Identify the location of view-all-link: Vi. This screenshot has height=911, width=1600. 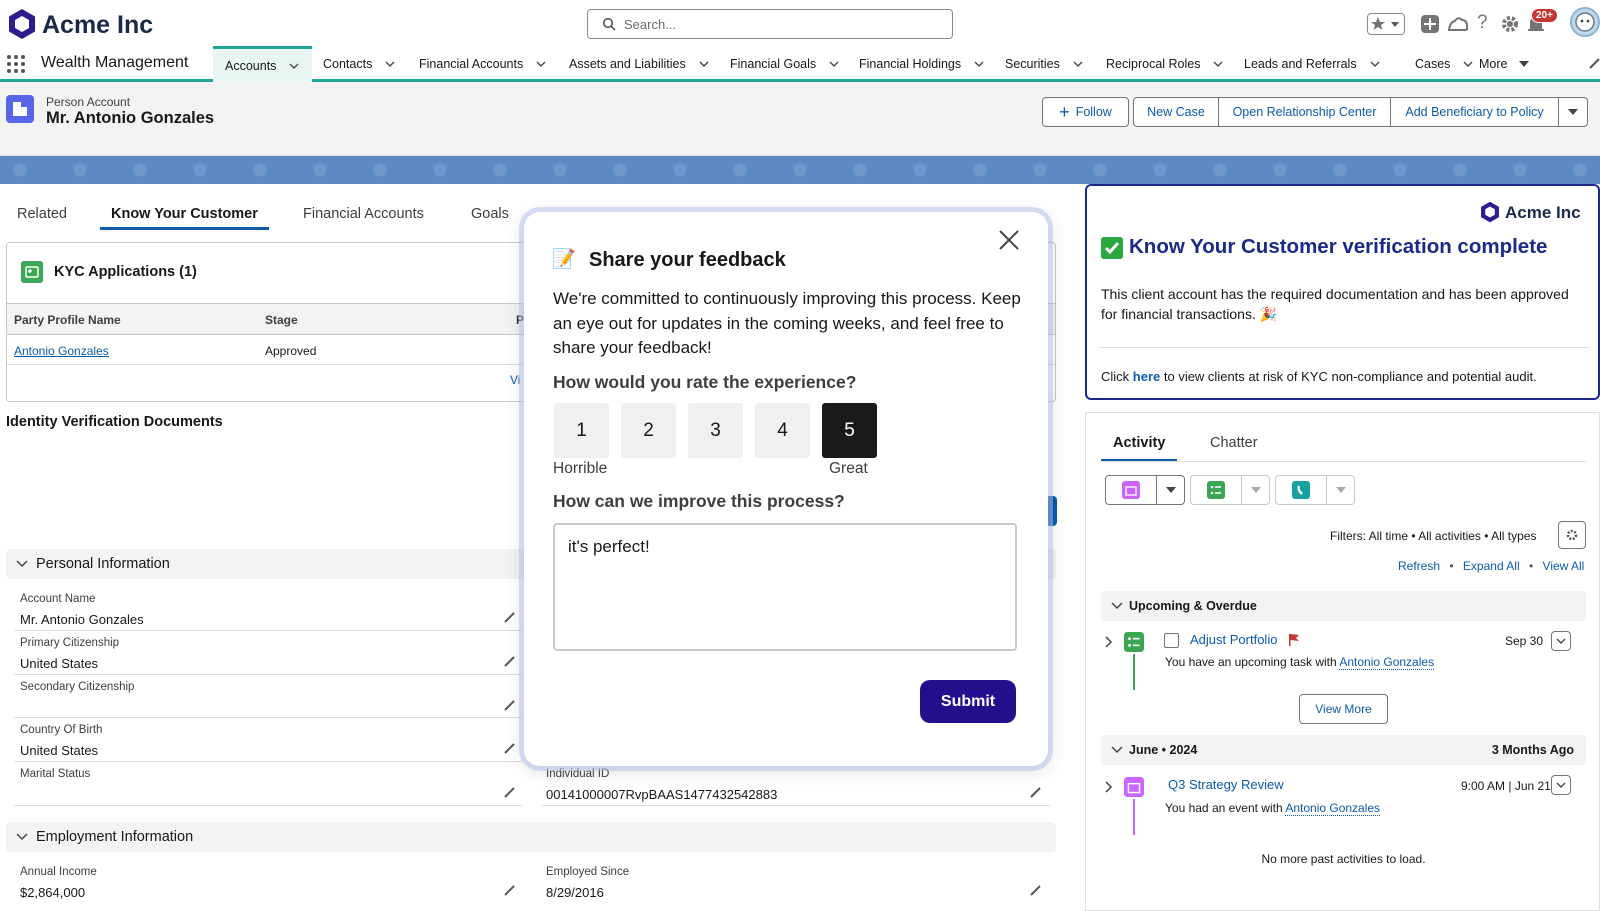
(515, 380).